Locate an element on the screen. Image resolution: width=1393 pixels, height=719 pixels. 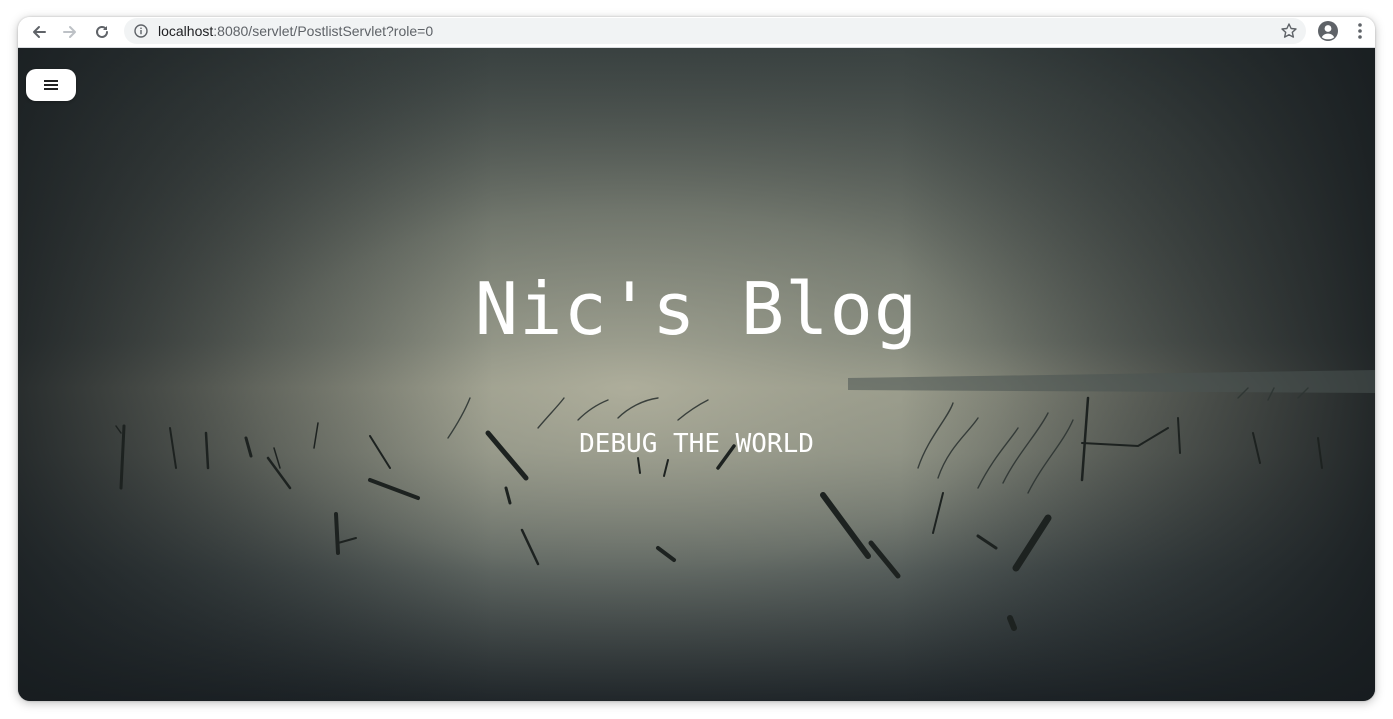
info-icon is located at coordinates (141, 31).